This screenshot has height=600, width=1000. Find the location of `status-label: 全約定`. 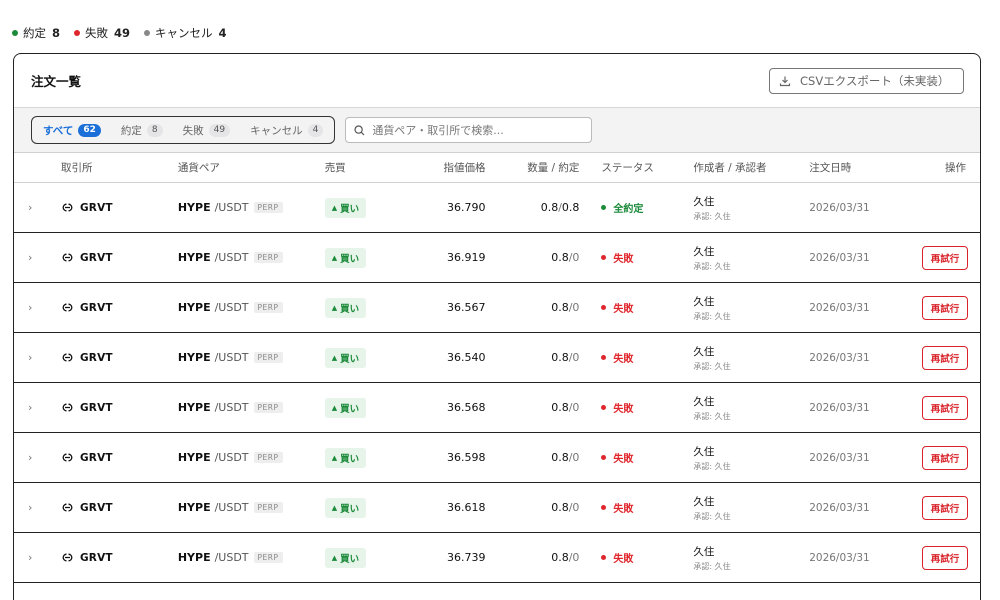

status-label: 全約定 is located at coordinates (628, 209).